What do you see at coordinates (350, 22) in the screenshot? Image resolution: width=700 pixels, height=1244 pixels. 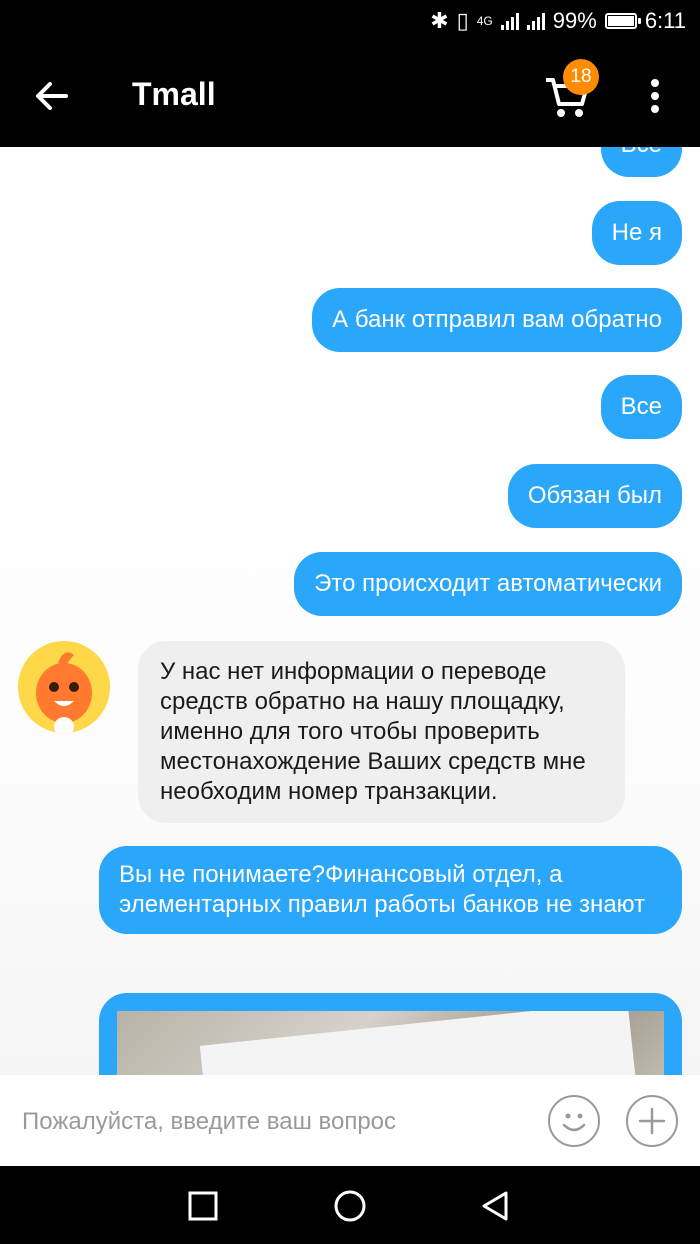 I see `status-bar: ✱ ▯ 4G 99% 6:11` at bounding box center [350, 22].